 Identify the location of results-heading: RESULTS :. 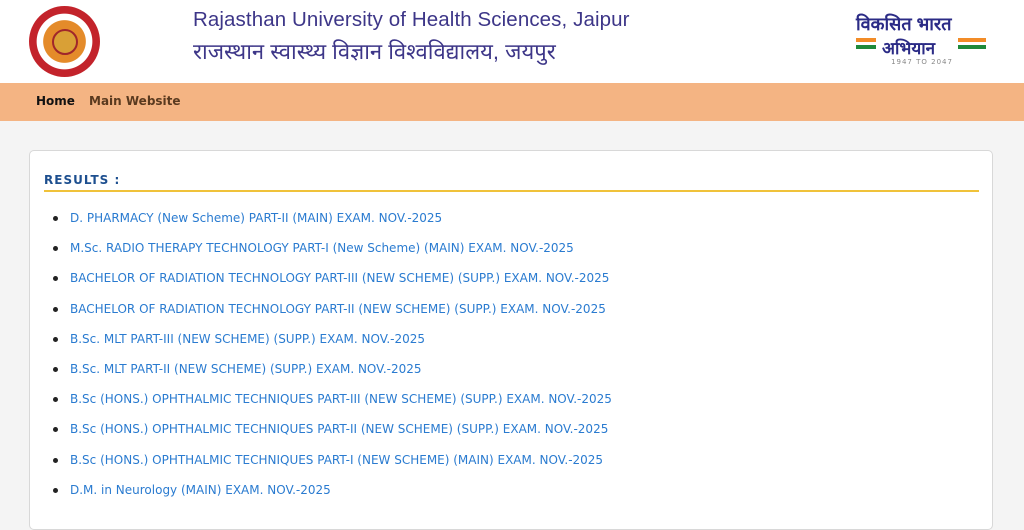
(82, 180).